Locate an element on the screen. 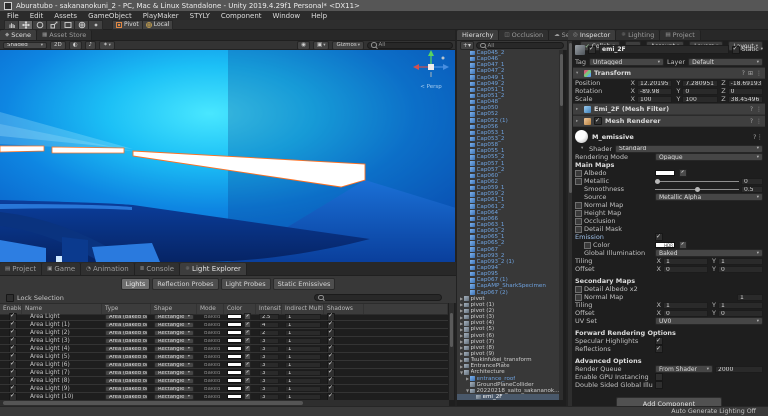 This screenshot has width=768, height=416. bottom-tab-light-explorer: ☼ Light Explorer is located at coordinates (213, 269).